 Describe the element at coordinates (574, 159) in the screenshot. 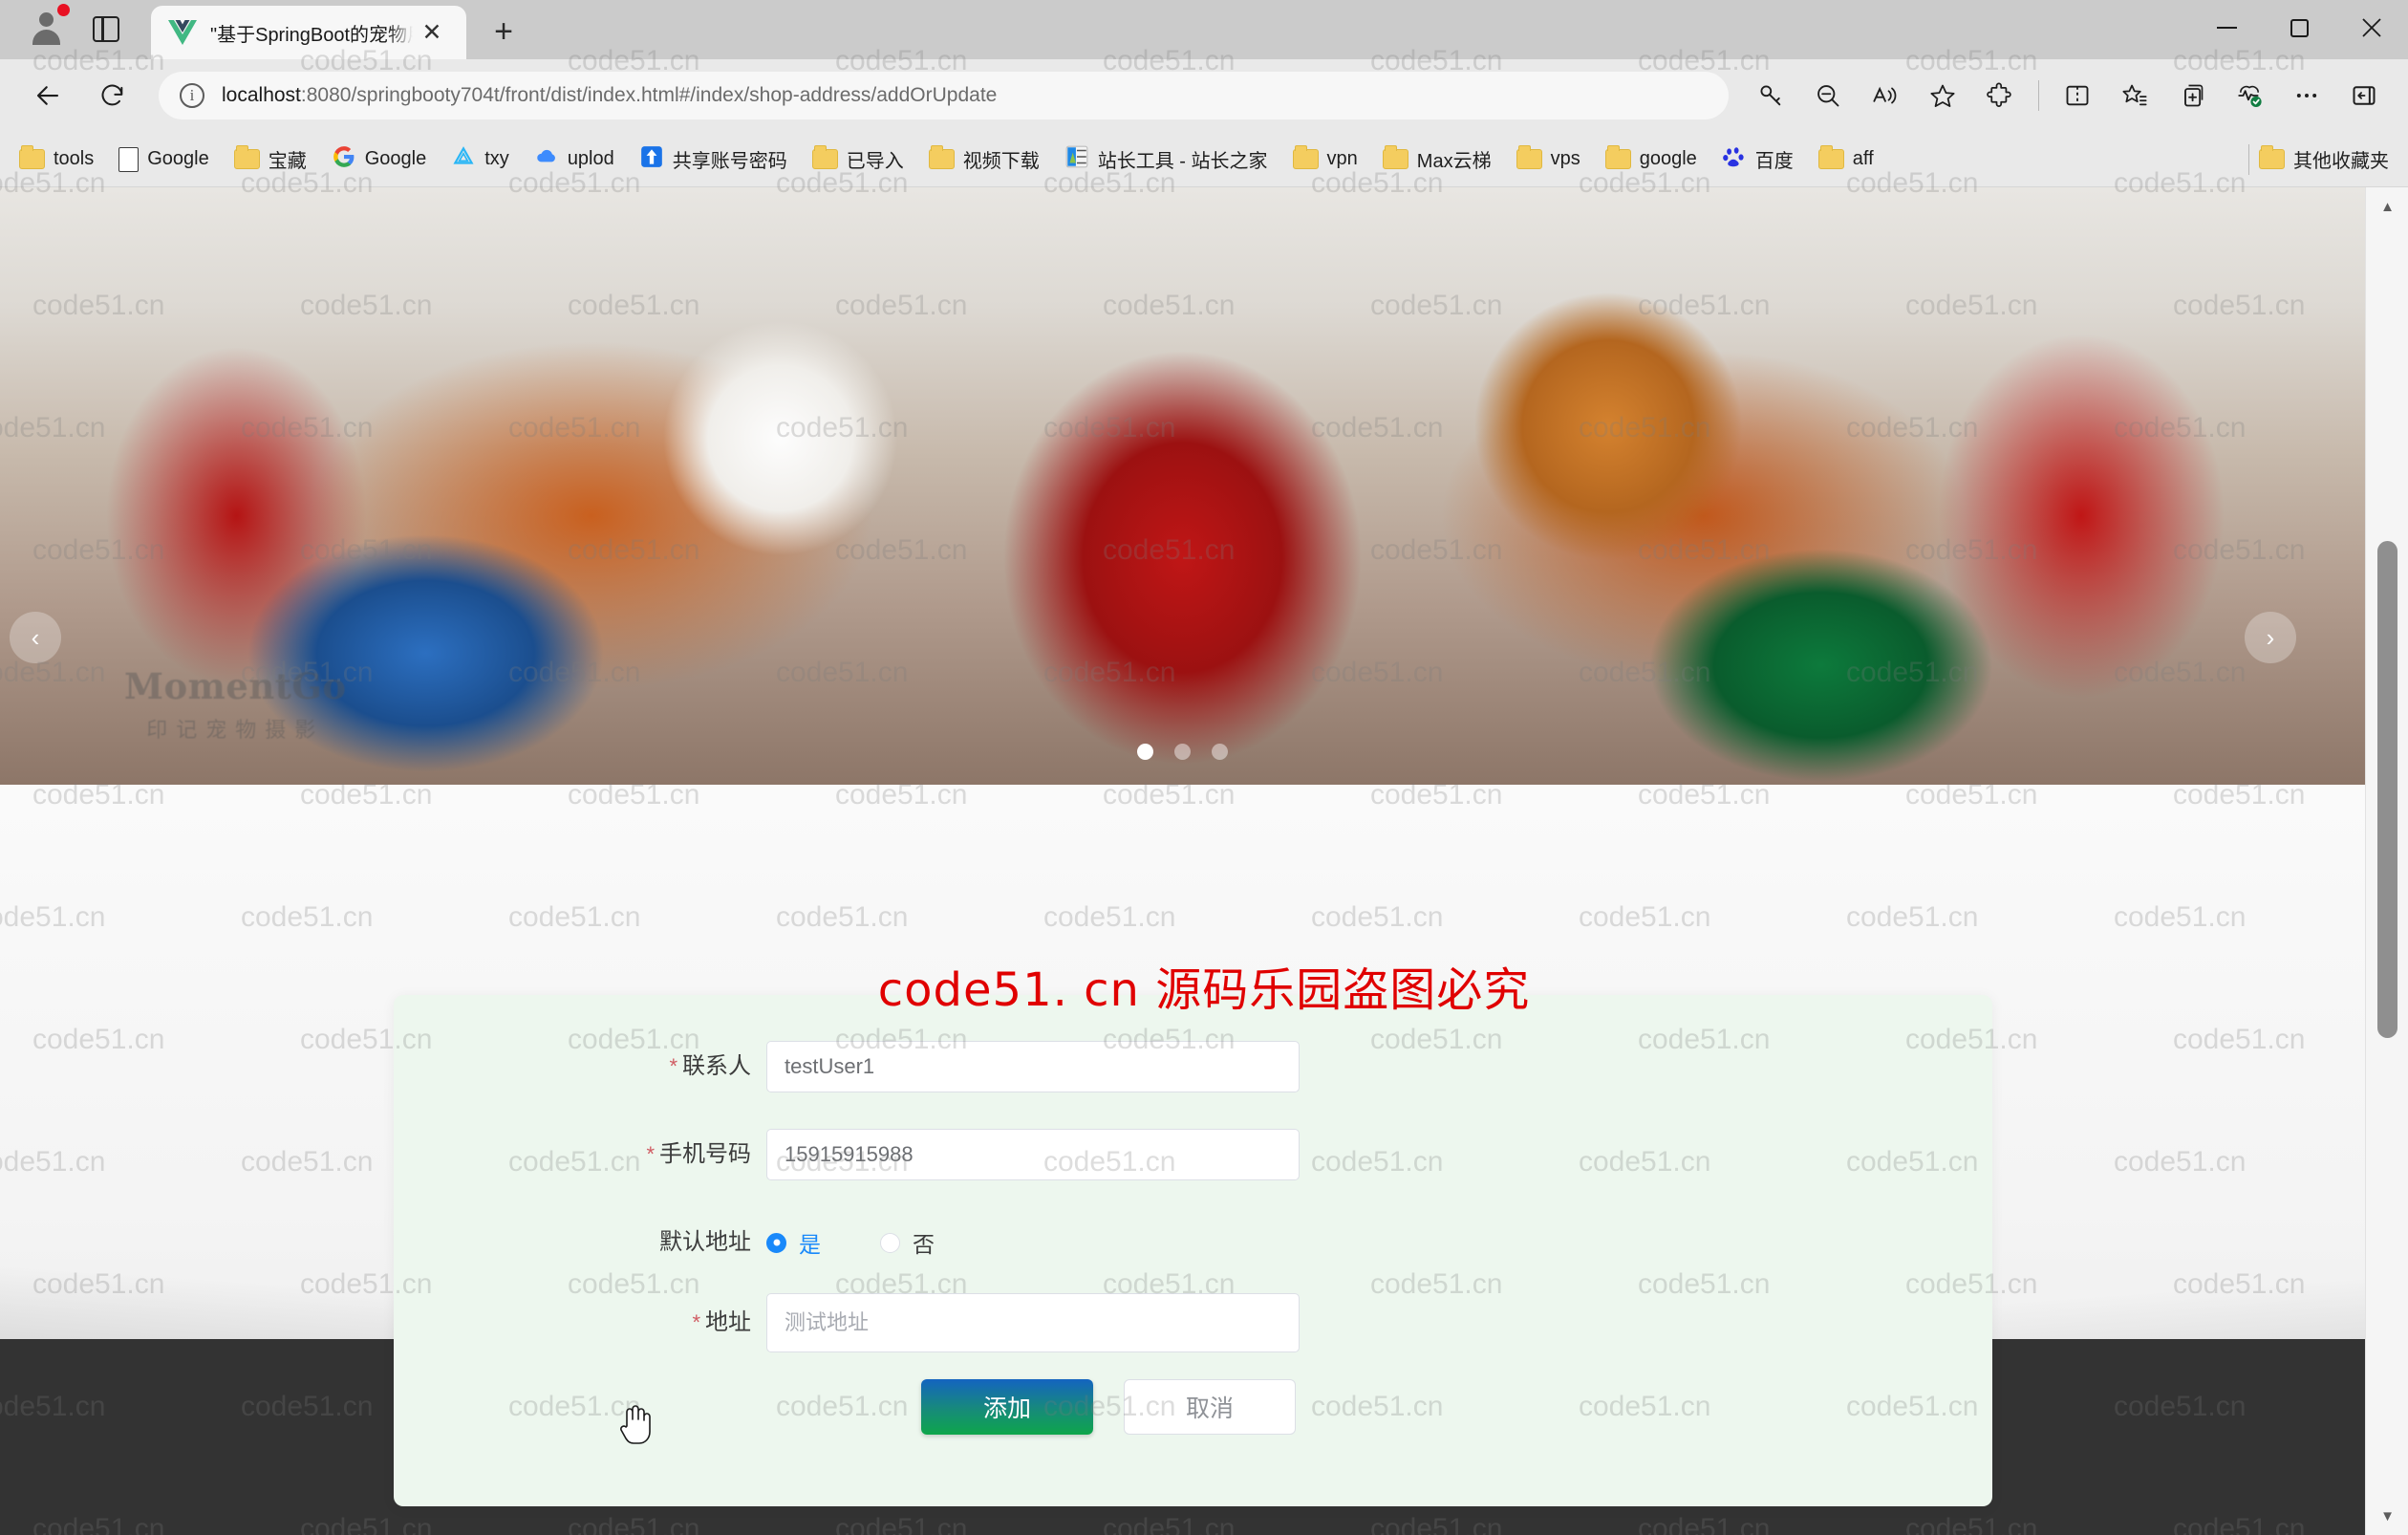

I see `bookmark-item: uplod` at that location.